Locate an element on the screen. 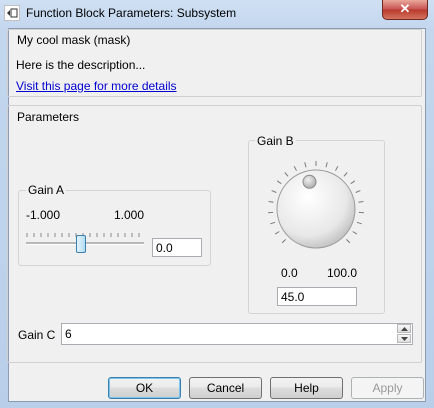  window-title: Function Block Parameters: Subsystem is located at coordinates (131, 13).